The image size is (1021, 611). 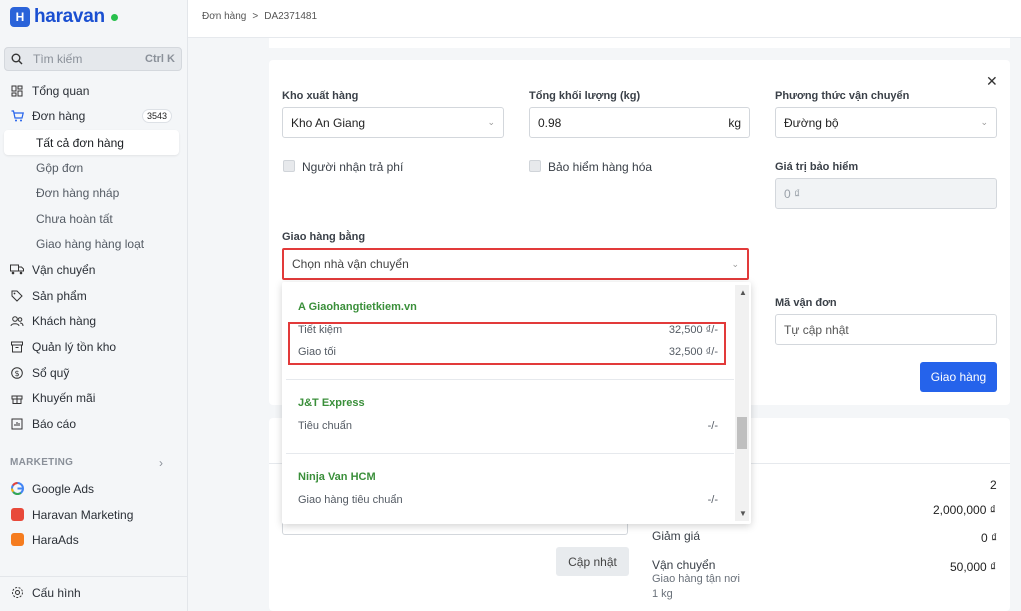 I want to click on sidebar-subitem-merge-orders: Gộp đơn, so click(x=59, y=168).